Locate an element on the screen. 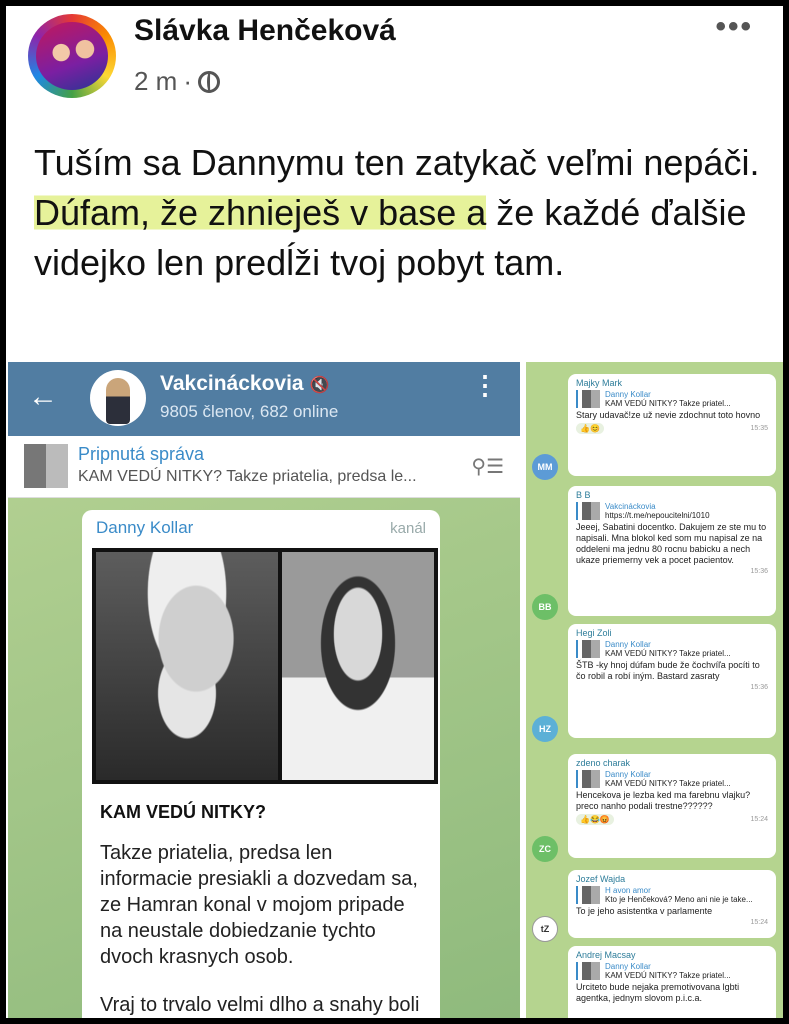 Image resolution: width=789 pixels, height=1024 pixels. pinned-title: Pripnutá správa is located at coordinates (141, 454).